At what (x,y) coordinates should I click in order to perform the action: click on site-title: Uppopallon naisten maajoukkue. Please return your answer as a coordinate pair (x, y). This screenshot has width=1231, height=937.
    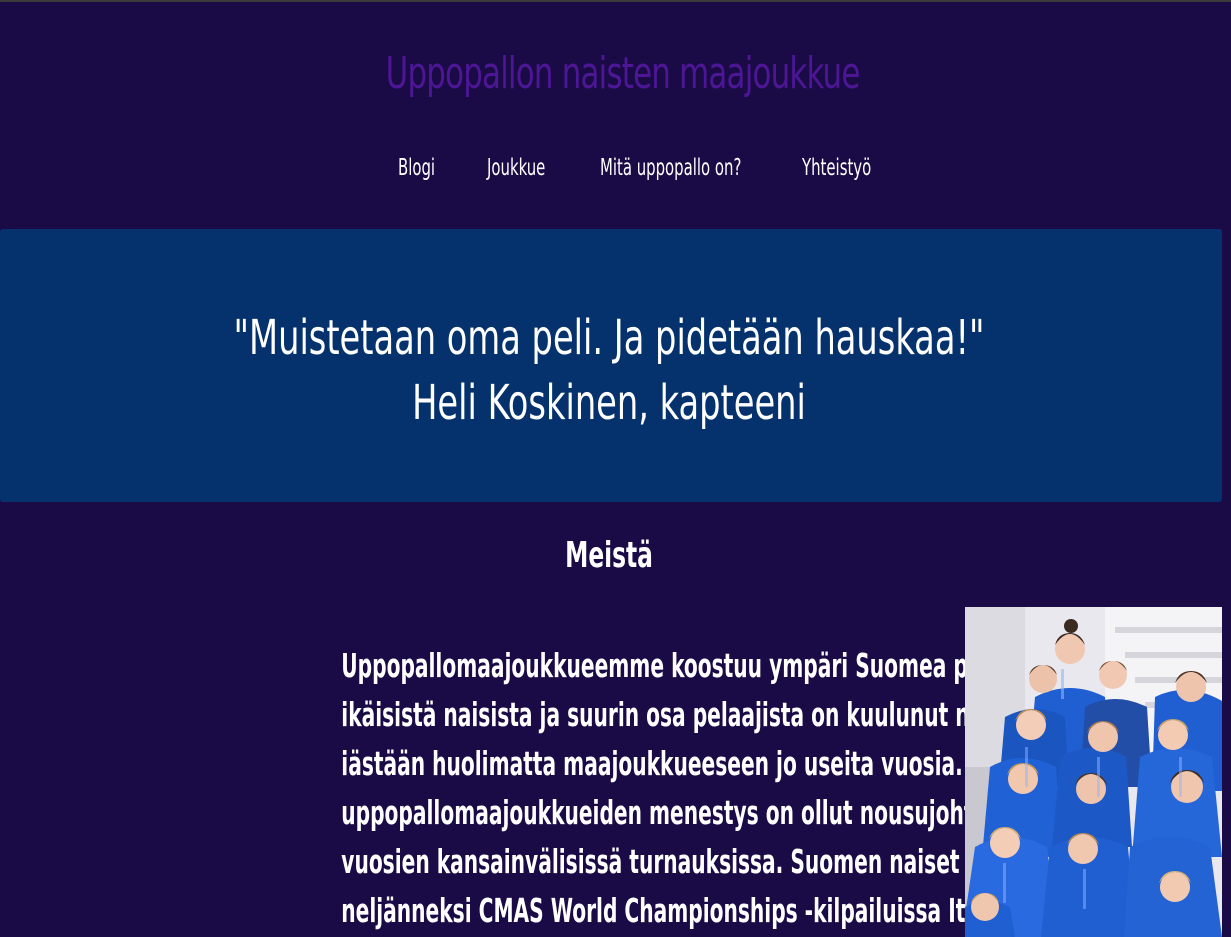
    Looking at the image, I should click on (622, 74).